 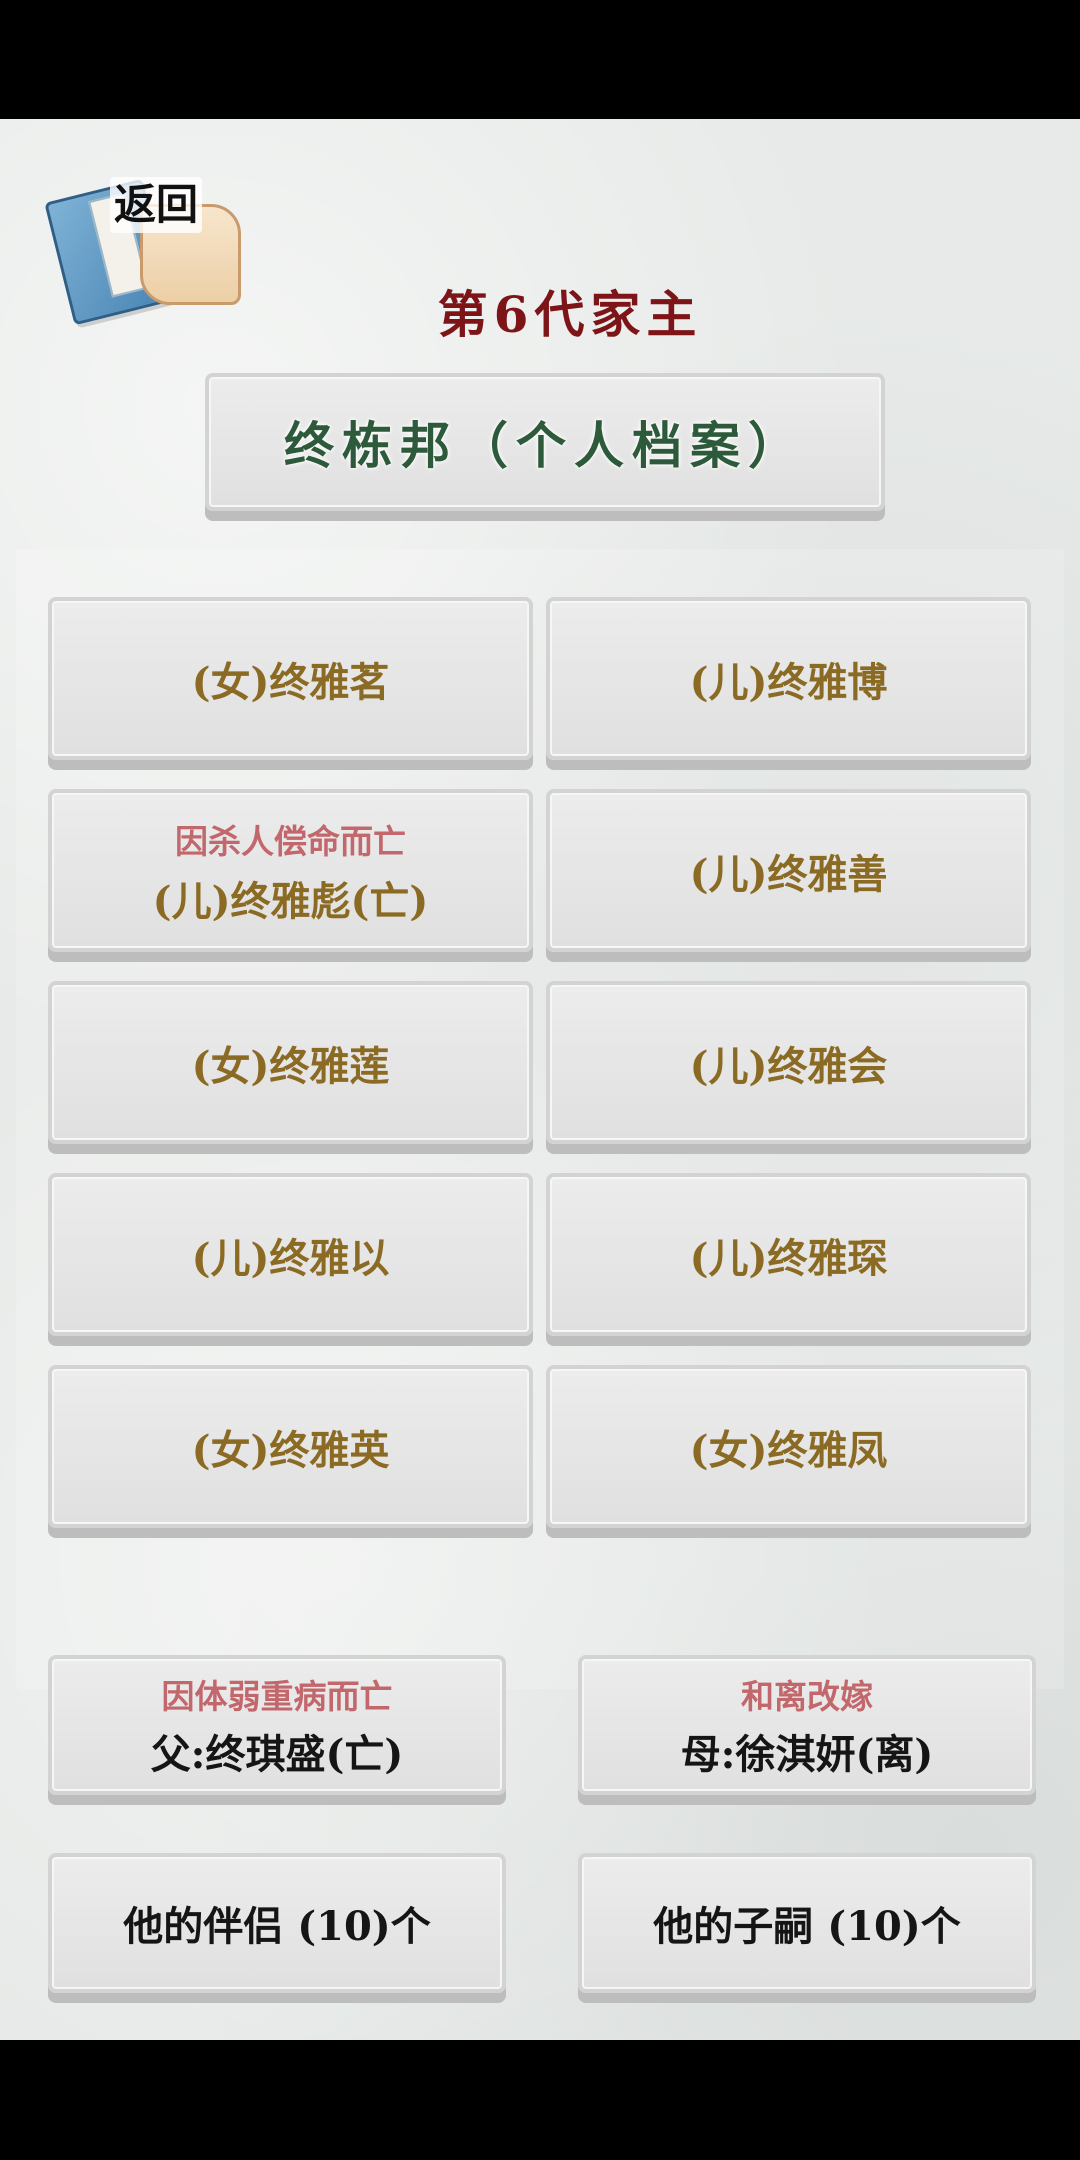 I want to click on partners-button: 他的伴侣 (10)个, so click(x=277, y=1923).